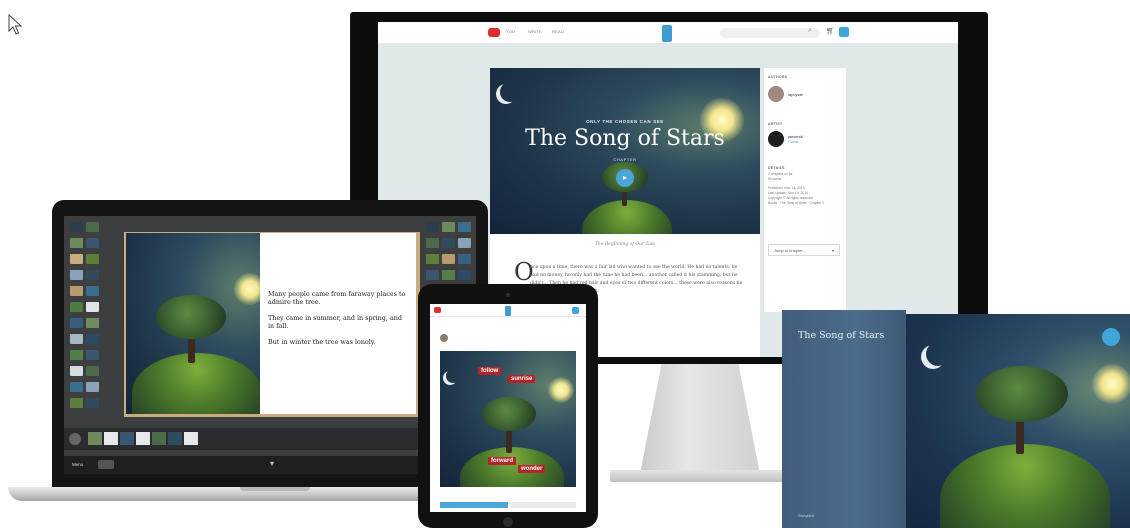 This screenshot has height=528, width=1130. What do you see at coordinates (532, 469) in the screenshot?
I see `magnet-word: wonder` at bounding box center [532, 469].